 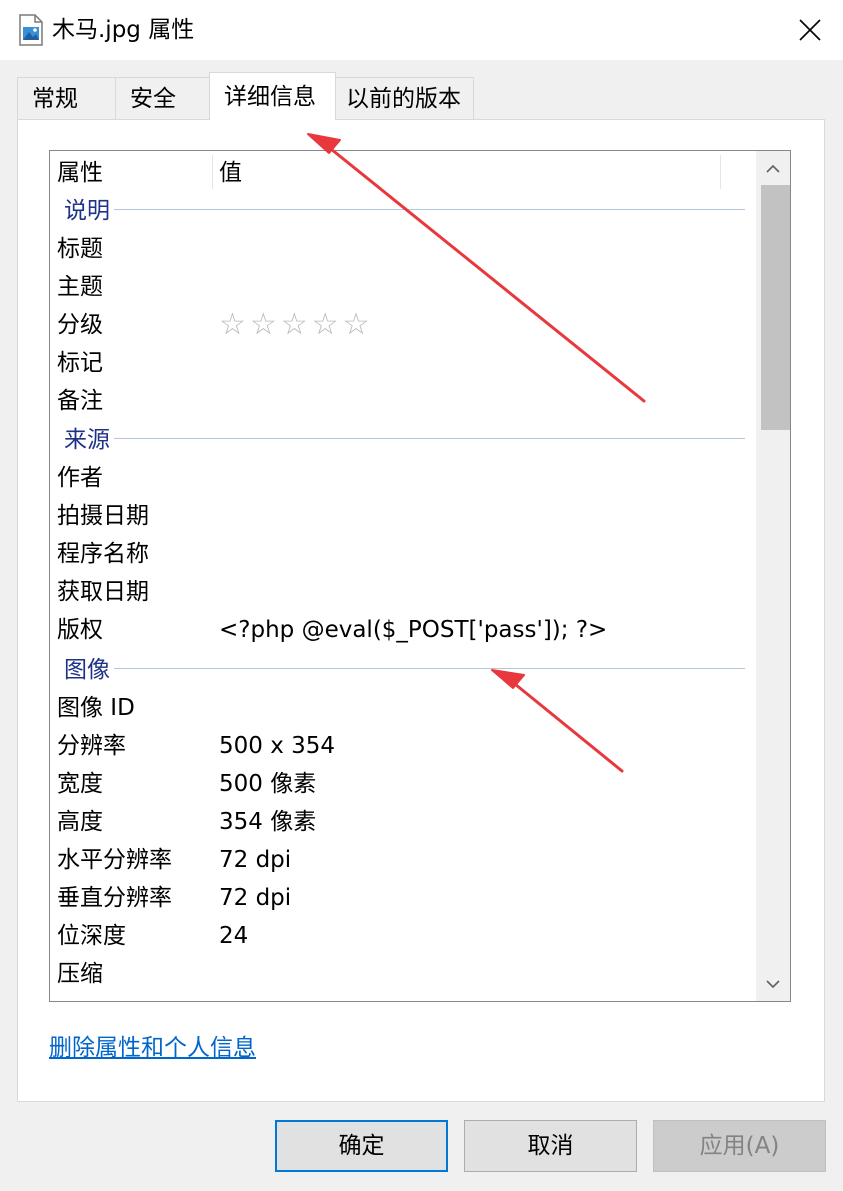 I want to click on apply-button: 应用(A), so click(x=739, y=1146).